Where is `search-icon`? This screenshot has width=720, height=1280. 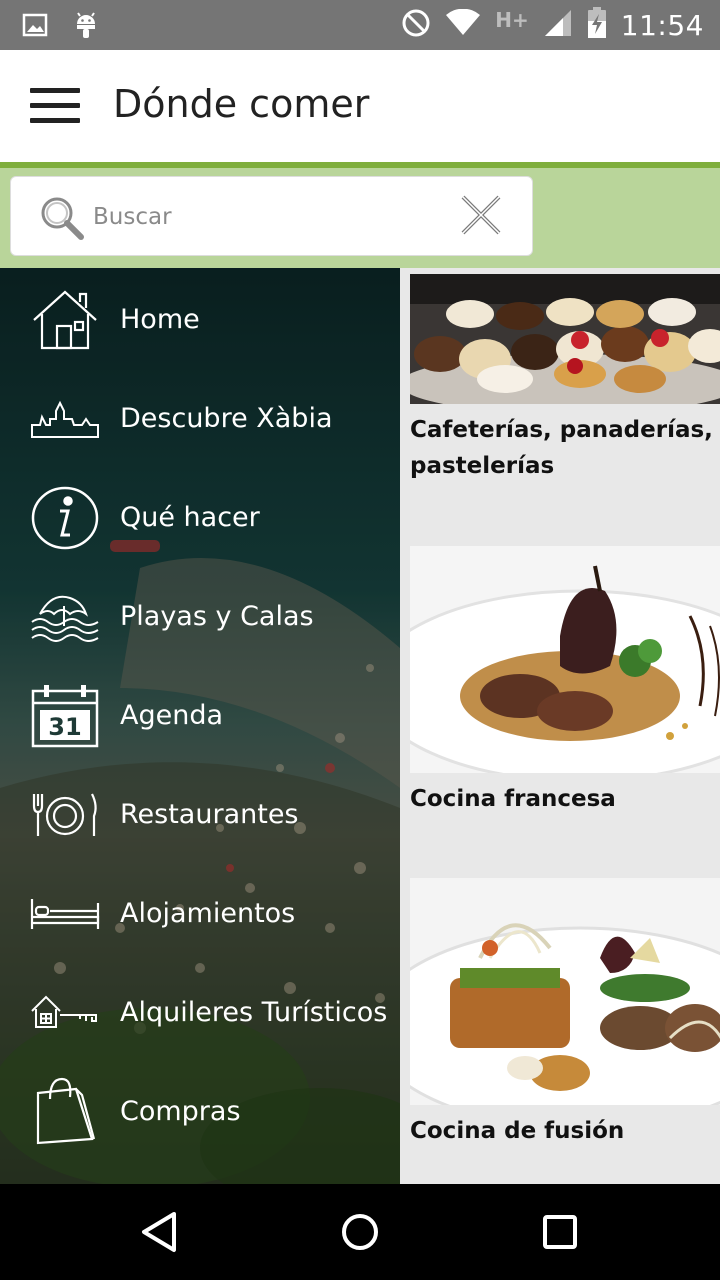
search-icon is located at coordinates (62, 220).